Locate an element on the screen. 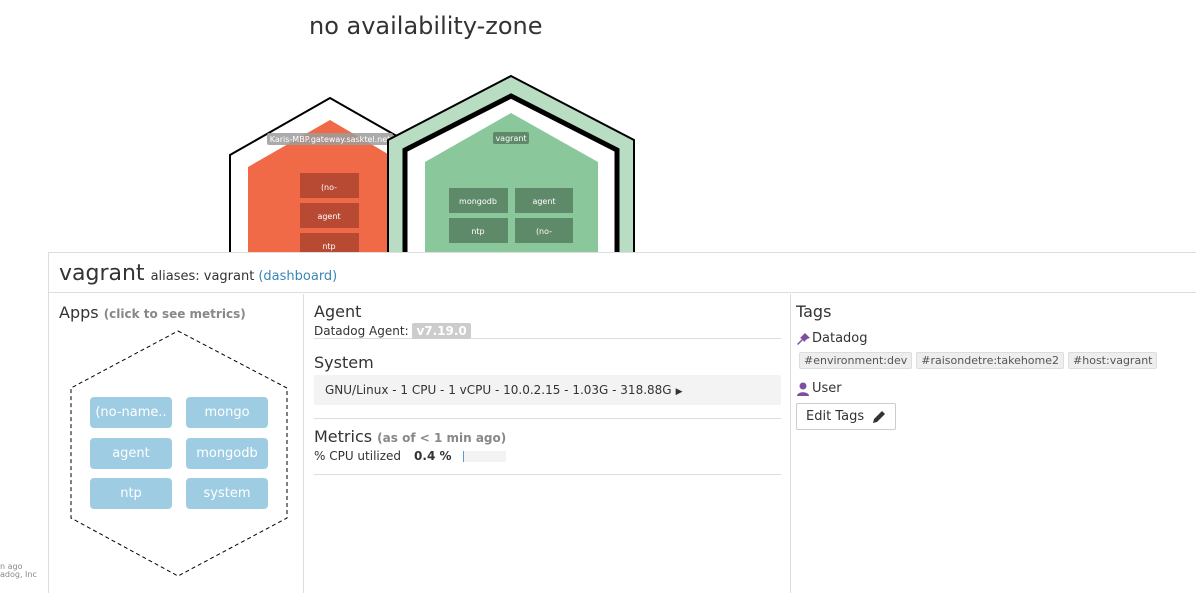 This screenshot has width=1196, height=593. map-app-chip: mongodb is located at coordinates (478, 201).